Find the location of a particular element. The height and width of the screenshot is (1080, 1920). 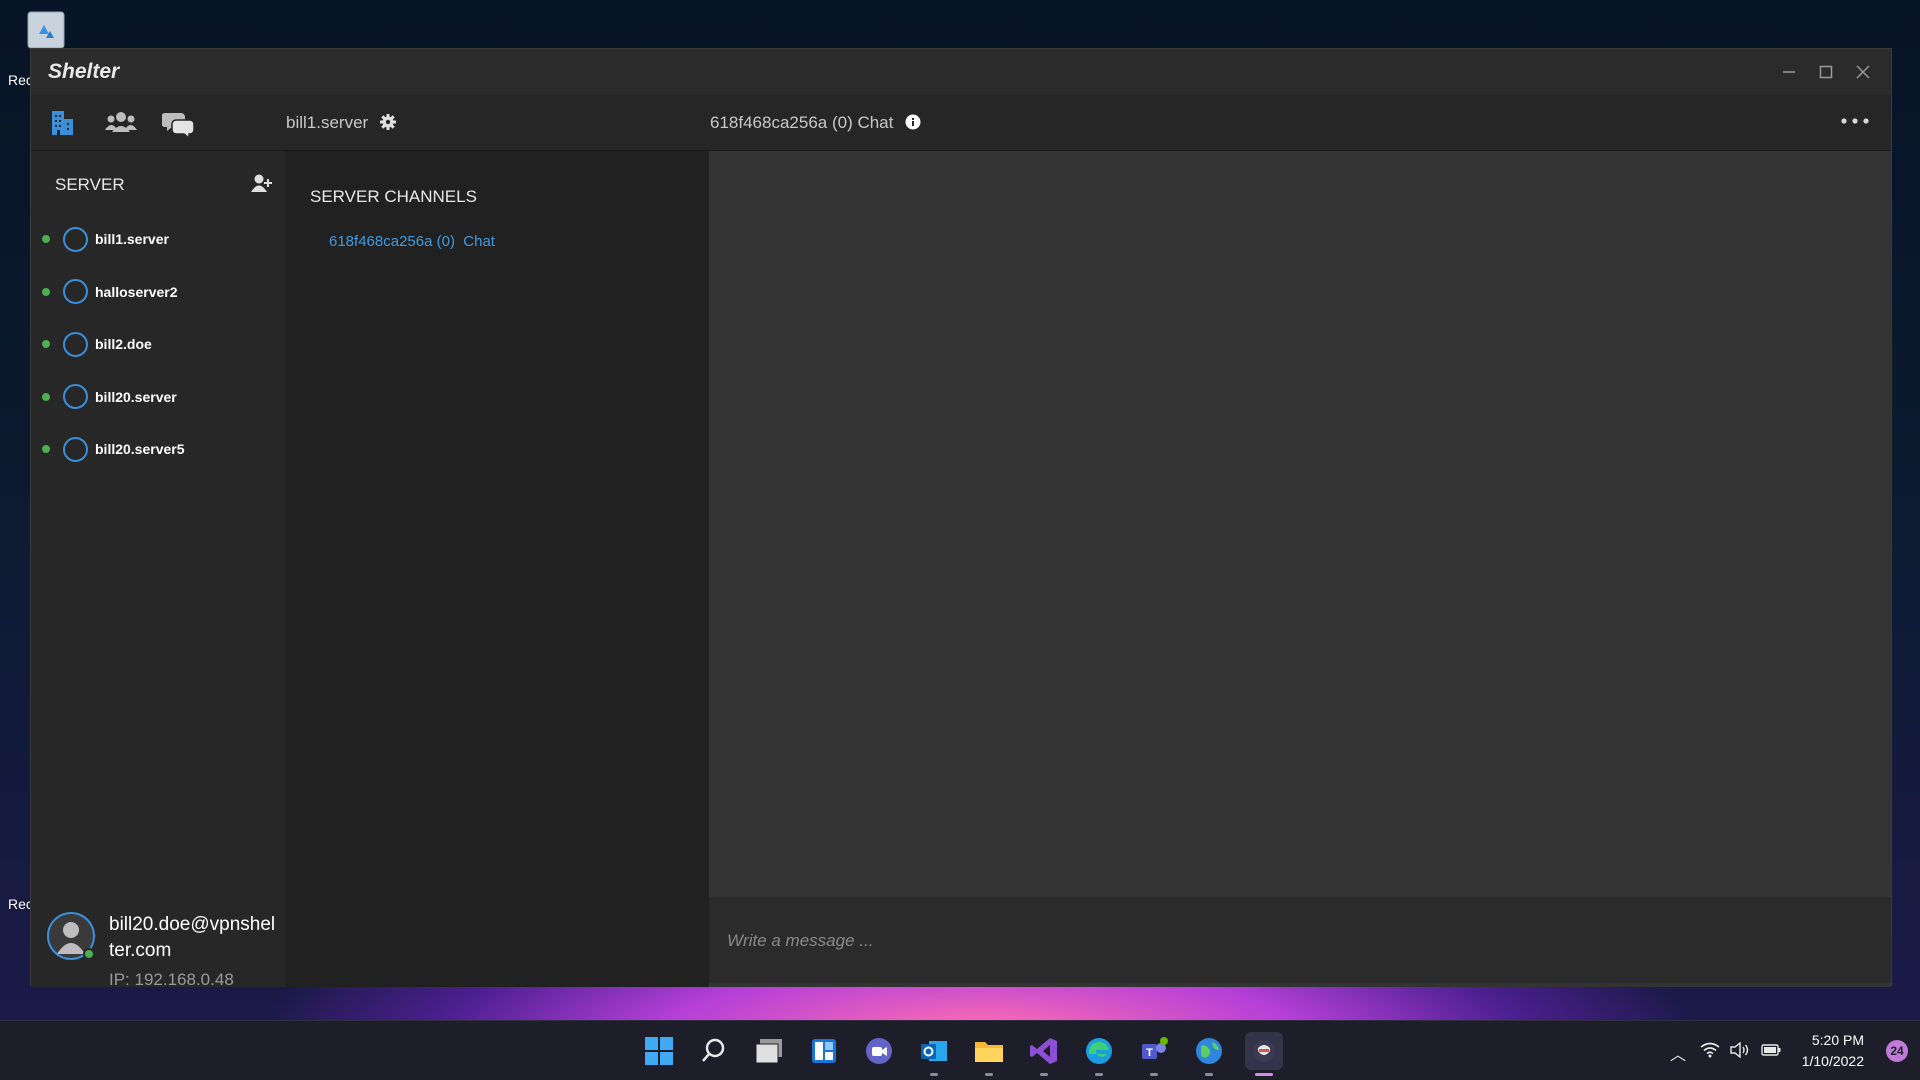

channels-header: SERVER CHANNELS is located at coordinates (393, 196).